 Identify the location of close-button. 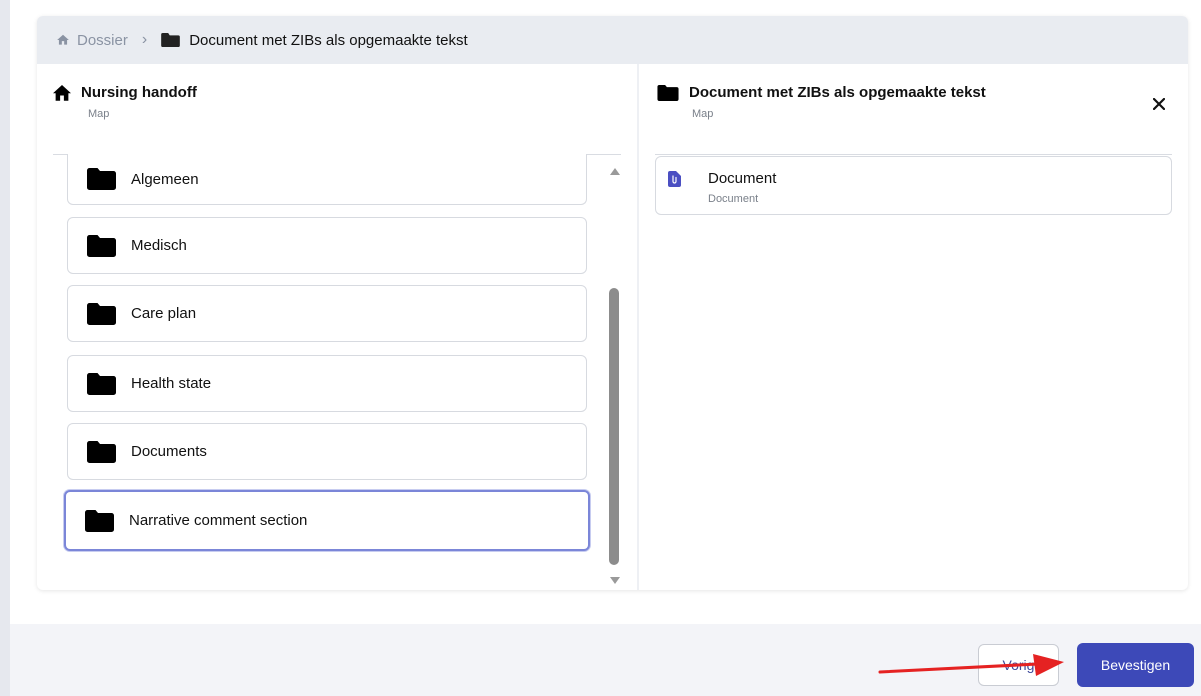
(1159, 104).